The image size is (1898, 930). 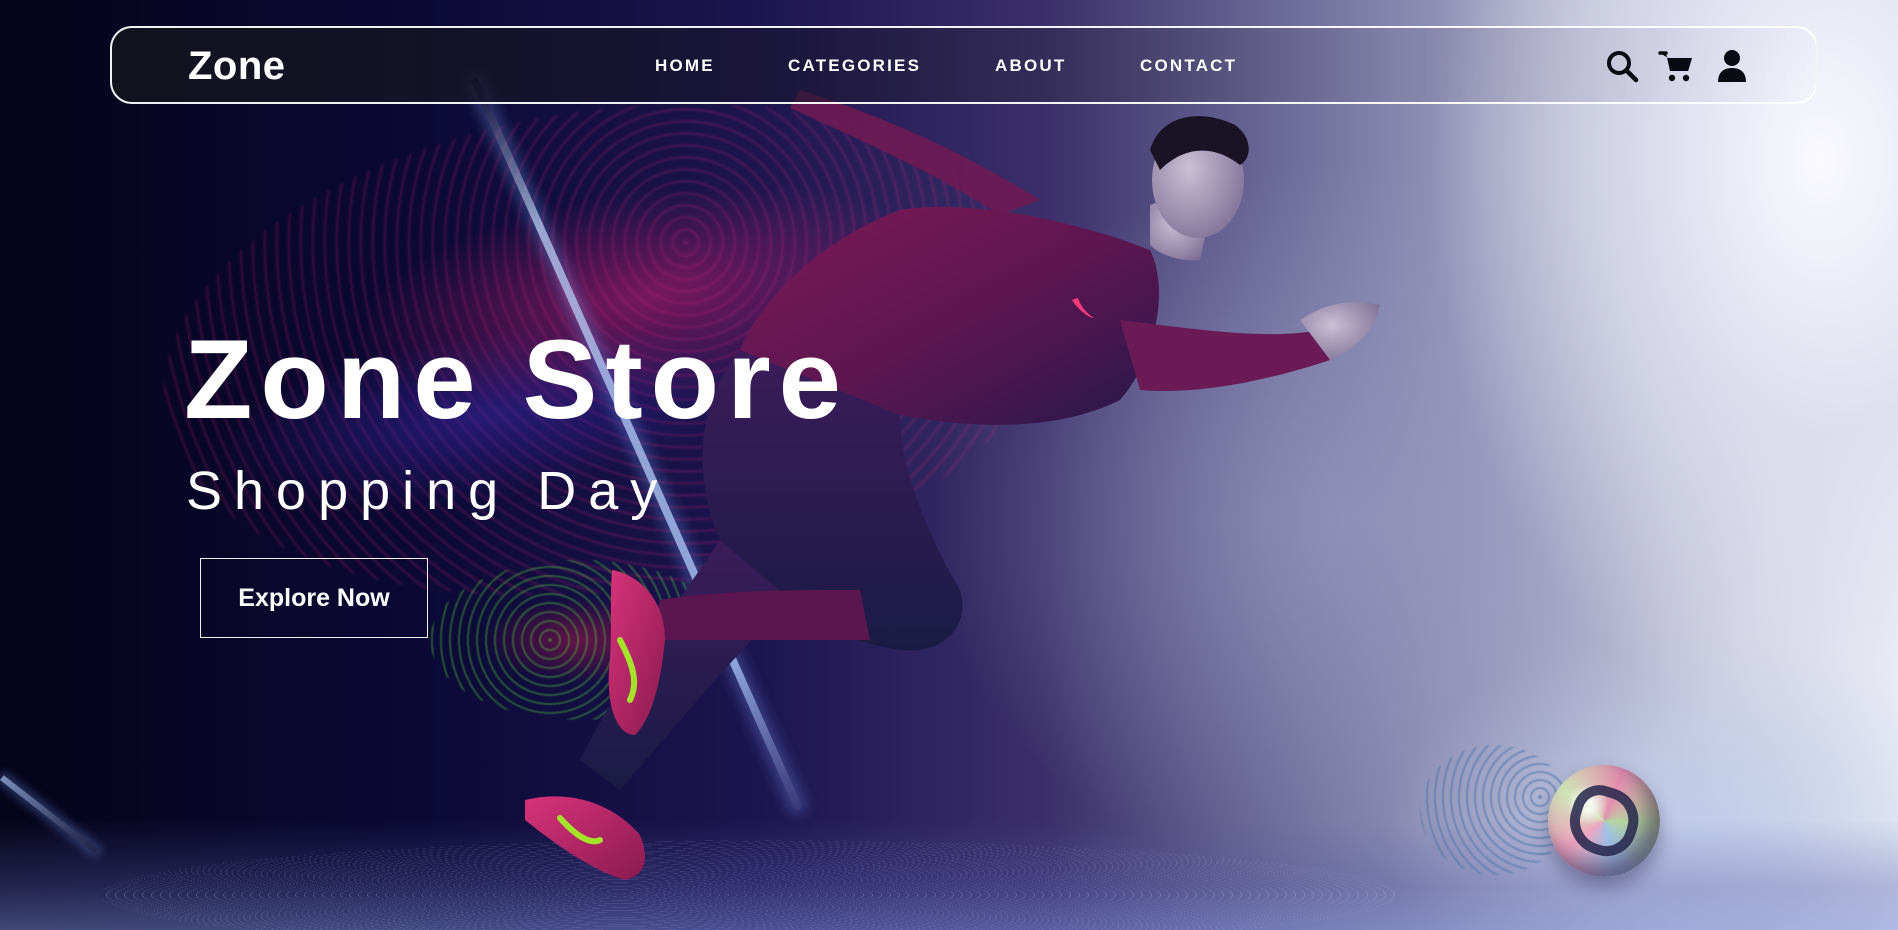 What do you see at coordinates (1495, 810) in the screenshot?
I see `ball-particles` at bounding box center [1495, 810].